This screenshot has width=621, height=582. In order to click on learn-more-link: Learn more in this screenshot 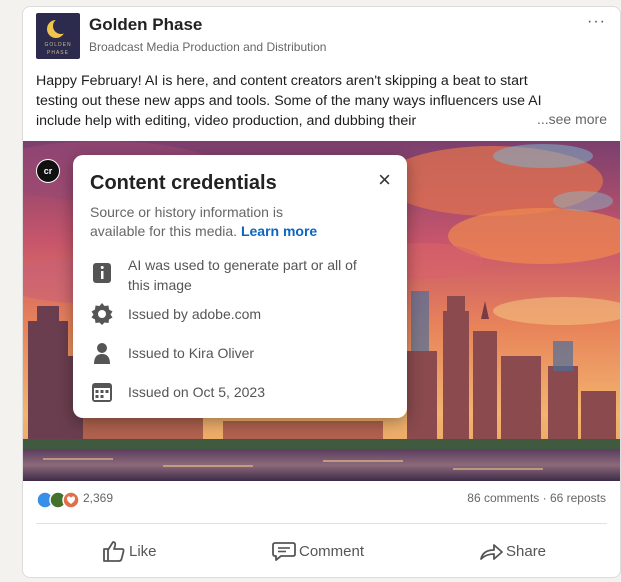, I will do `click(279, 231)`.